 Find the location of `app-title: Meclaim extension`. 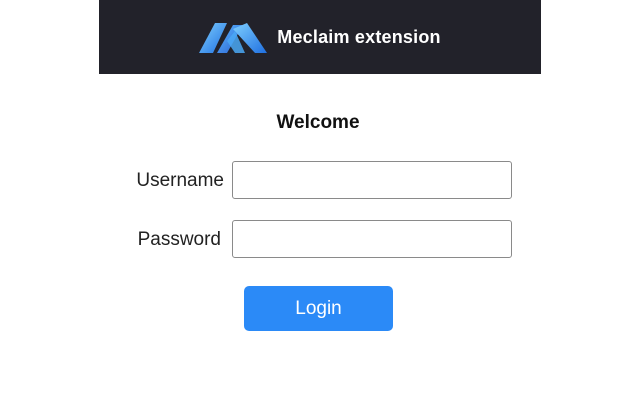

app-title: Meclaim extension is located at coordinates (359, 36).